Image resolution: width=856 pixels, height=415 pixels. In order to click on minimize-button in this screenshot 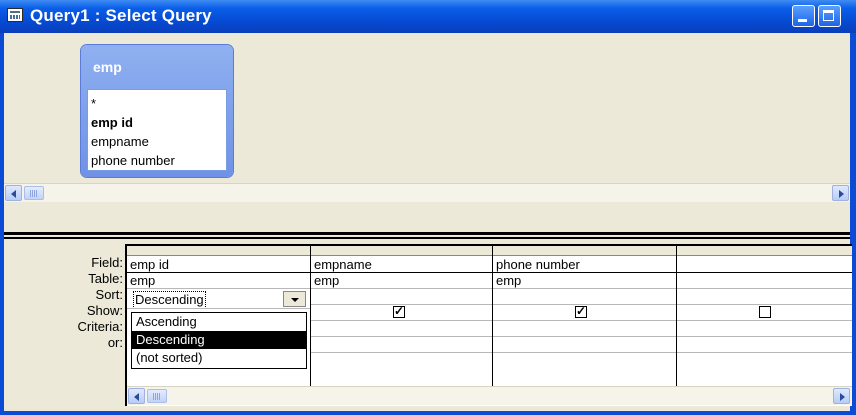, I will do `click(803, 16)`.